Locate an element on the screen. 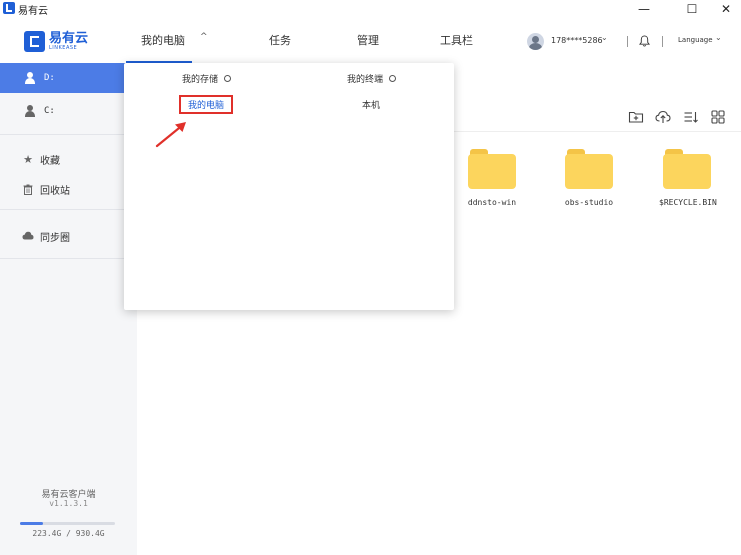 This screenshot has height=555, width=741. nav-my-computer: 我的电脑 is located at coordinates (163, 40).